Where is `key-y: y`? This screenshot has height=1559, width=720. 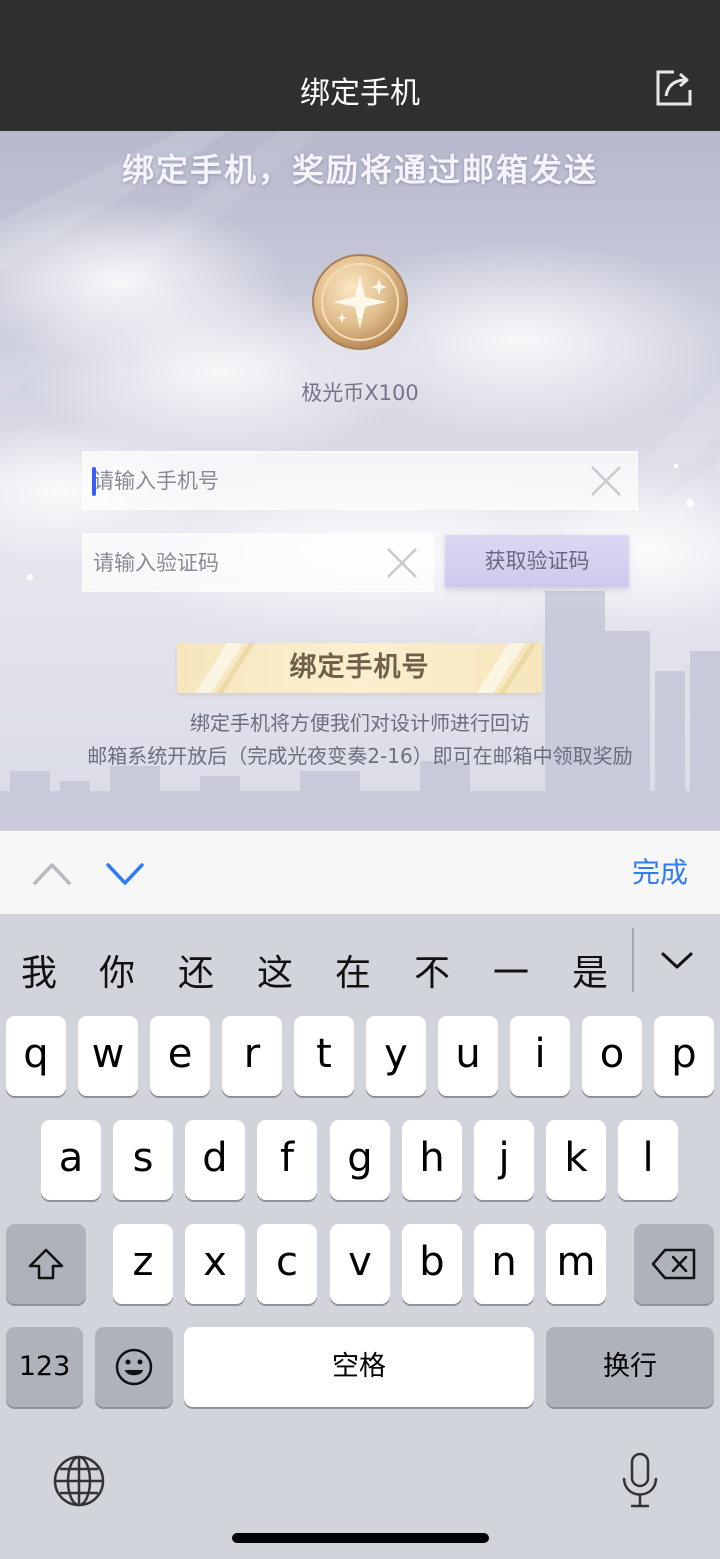
key-y: y is located at coordinates (396, 1056).